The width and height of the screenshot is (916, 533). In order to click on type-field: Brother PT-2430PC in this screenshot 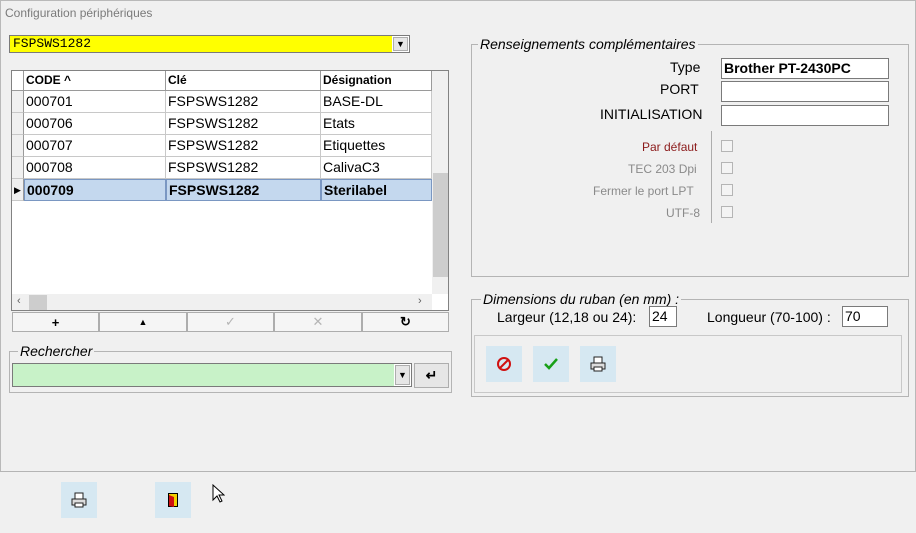, I will do `click(805, 68)`.